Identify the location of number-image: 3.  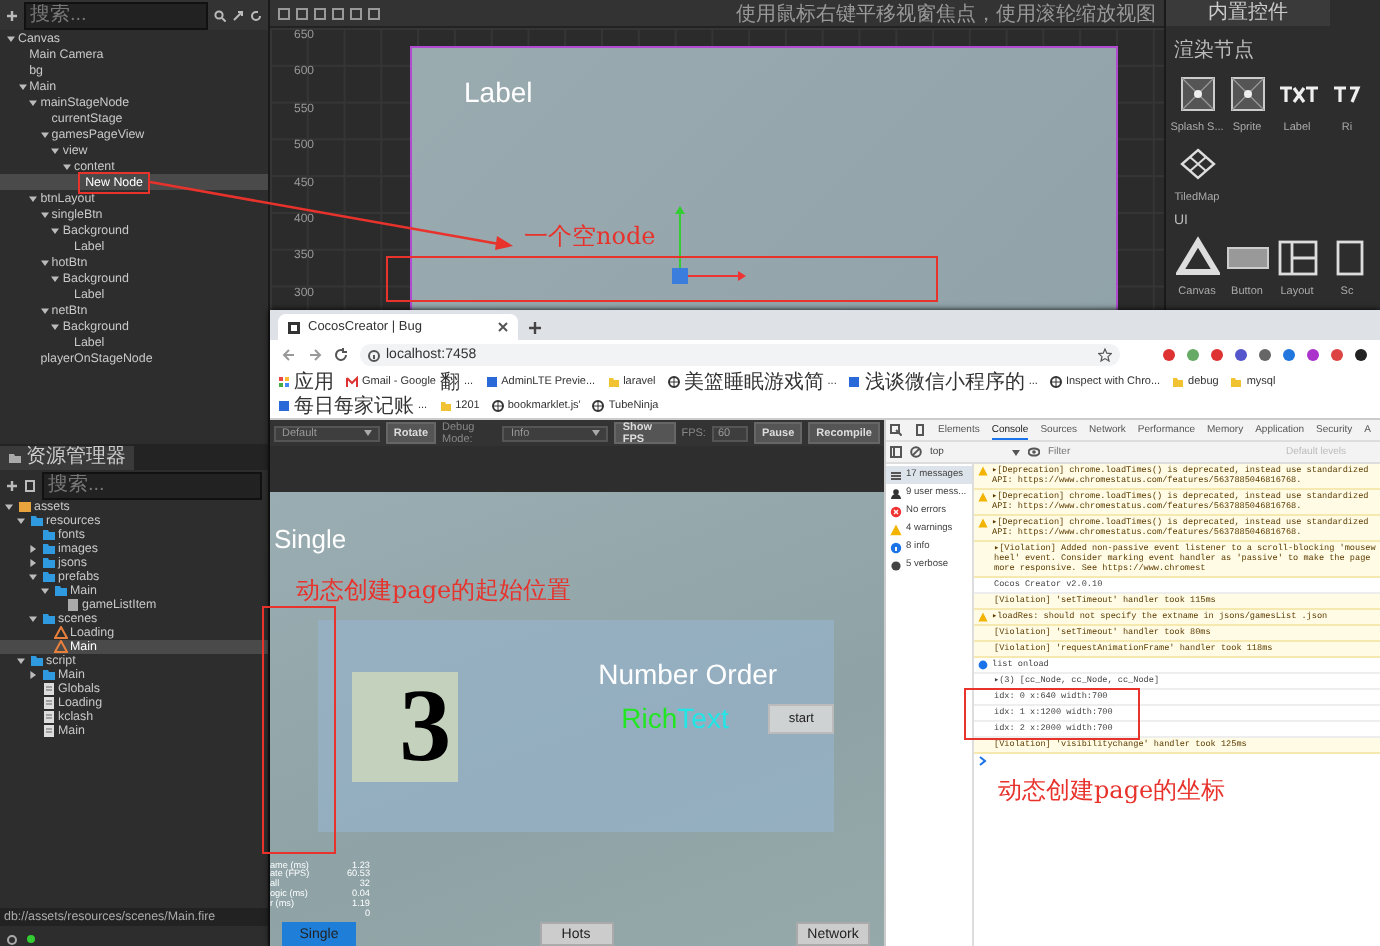
(405, 727).